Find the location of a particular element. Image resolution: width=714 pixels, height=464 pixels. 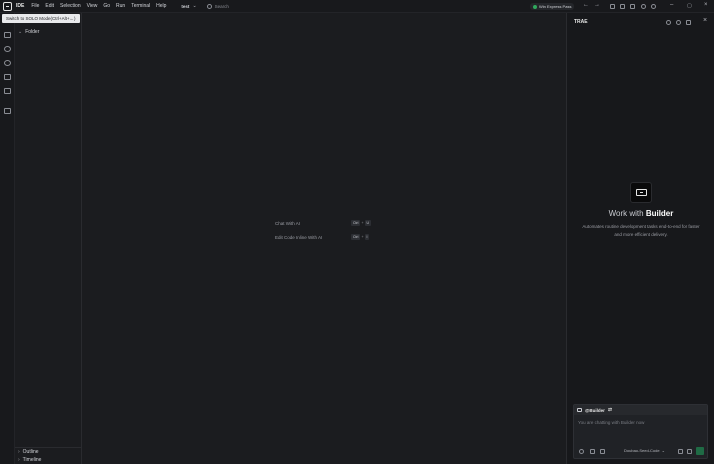

shortcut-keys: Ctrl + I is located at coordinates (360, 237).